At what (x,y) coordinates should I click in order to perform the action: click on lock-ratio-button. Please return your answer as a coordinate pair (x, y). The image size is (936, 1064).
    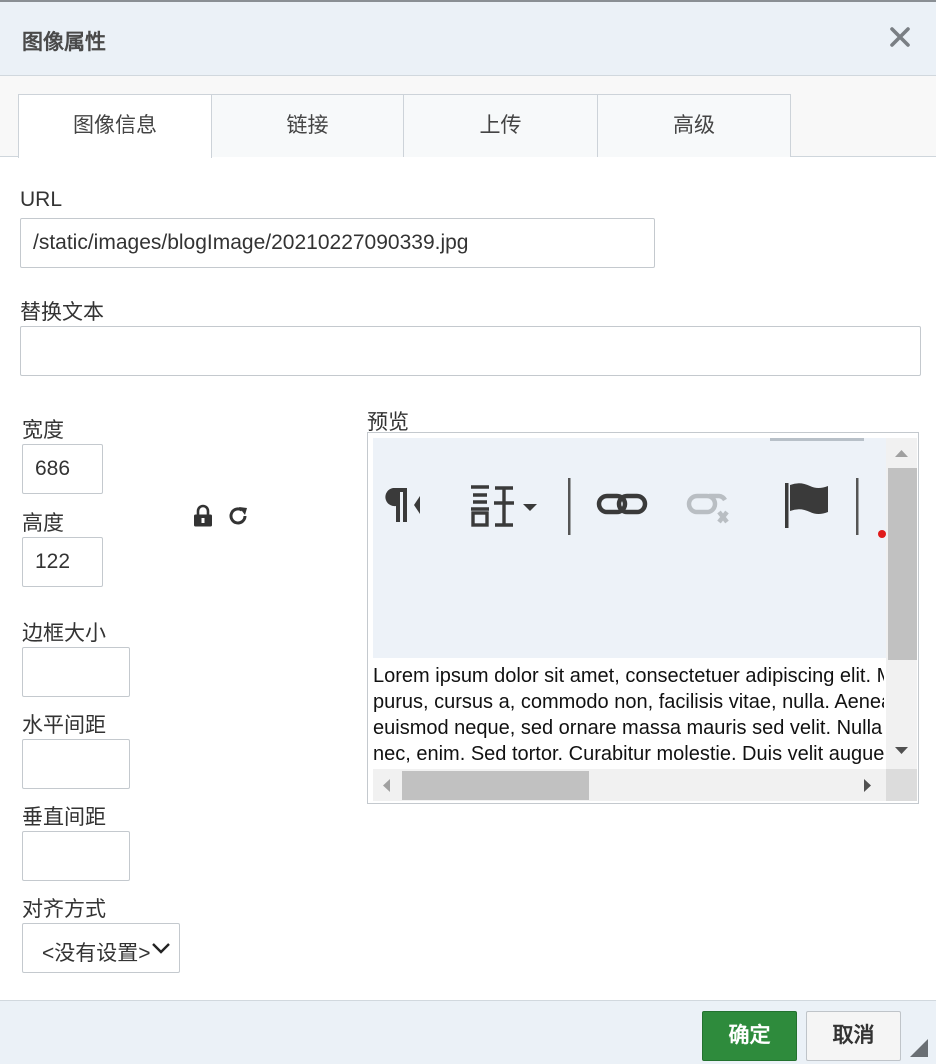
    Looking at the image, I should click on (203, 518).